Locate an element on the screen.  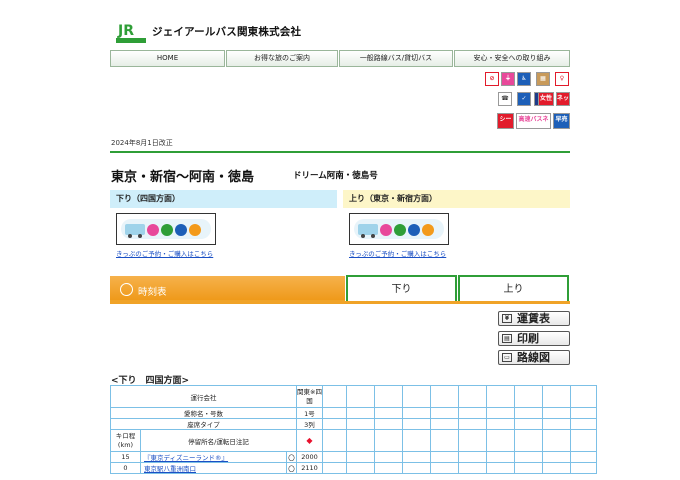
km-label: キロ程(km) is located at coordinates (125, 440).